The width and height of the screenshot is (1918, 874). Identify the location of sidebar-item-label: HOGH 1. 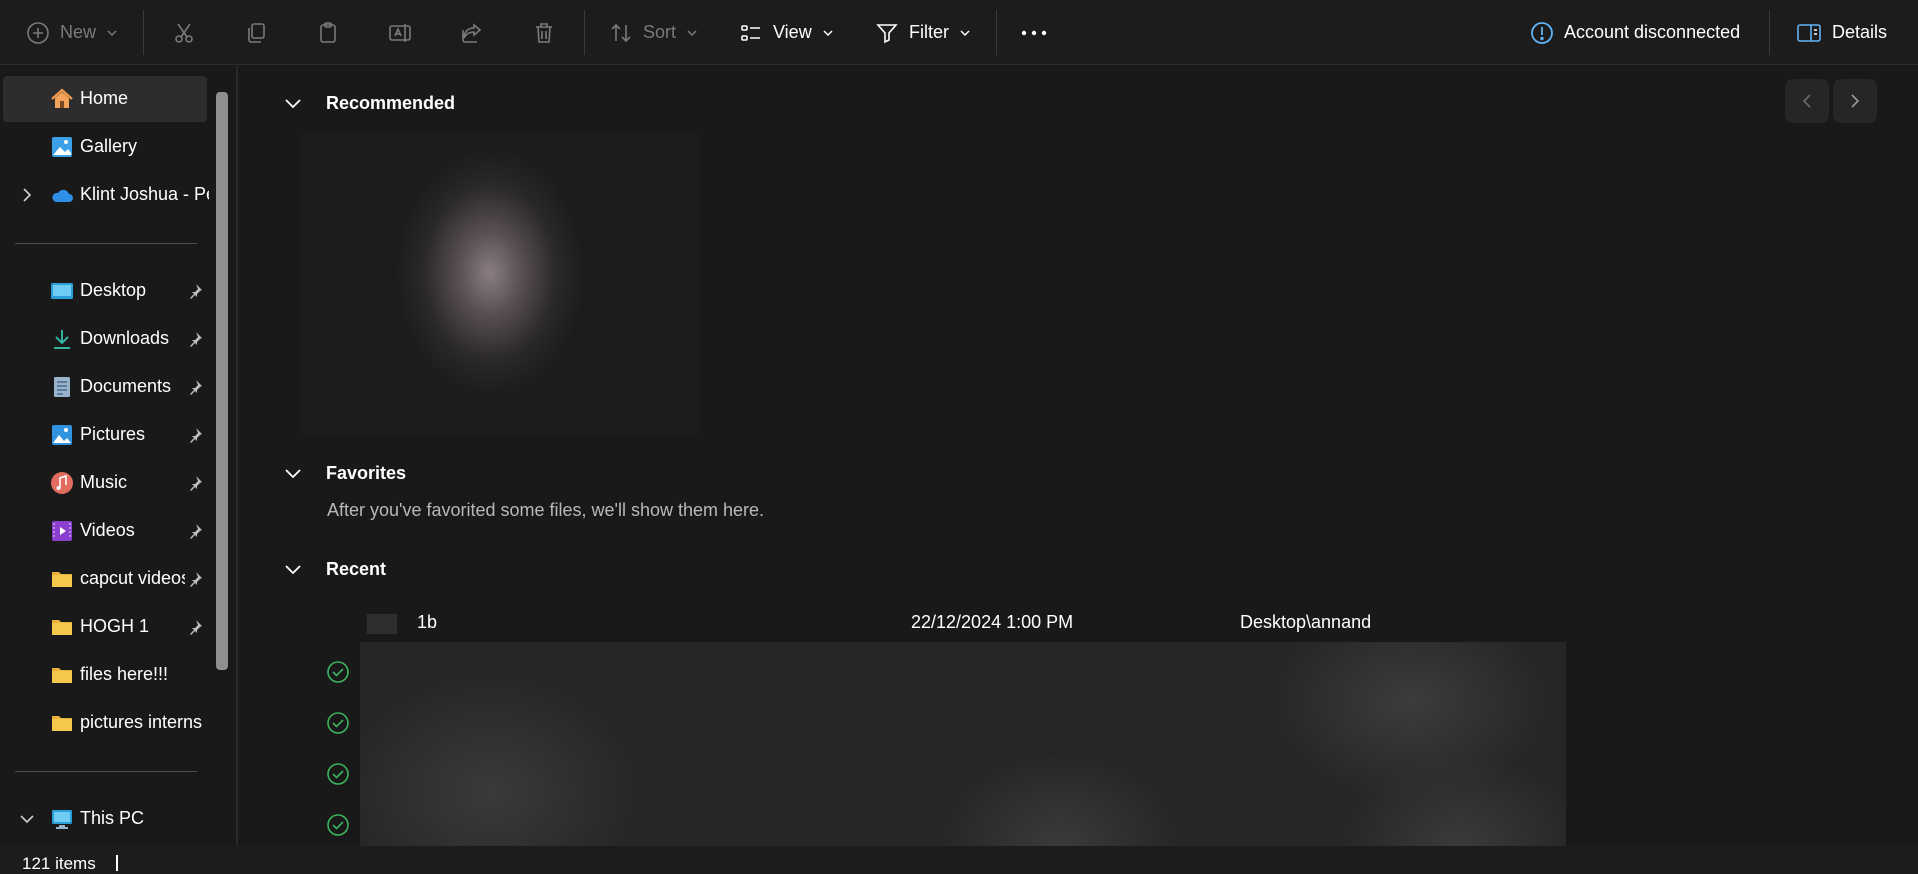
(115, 626).